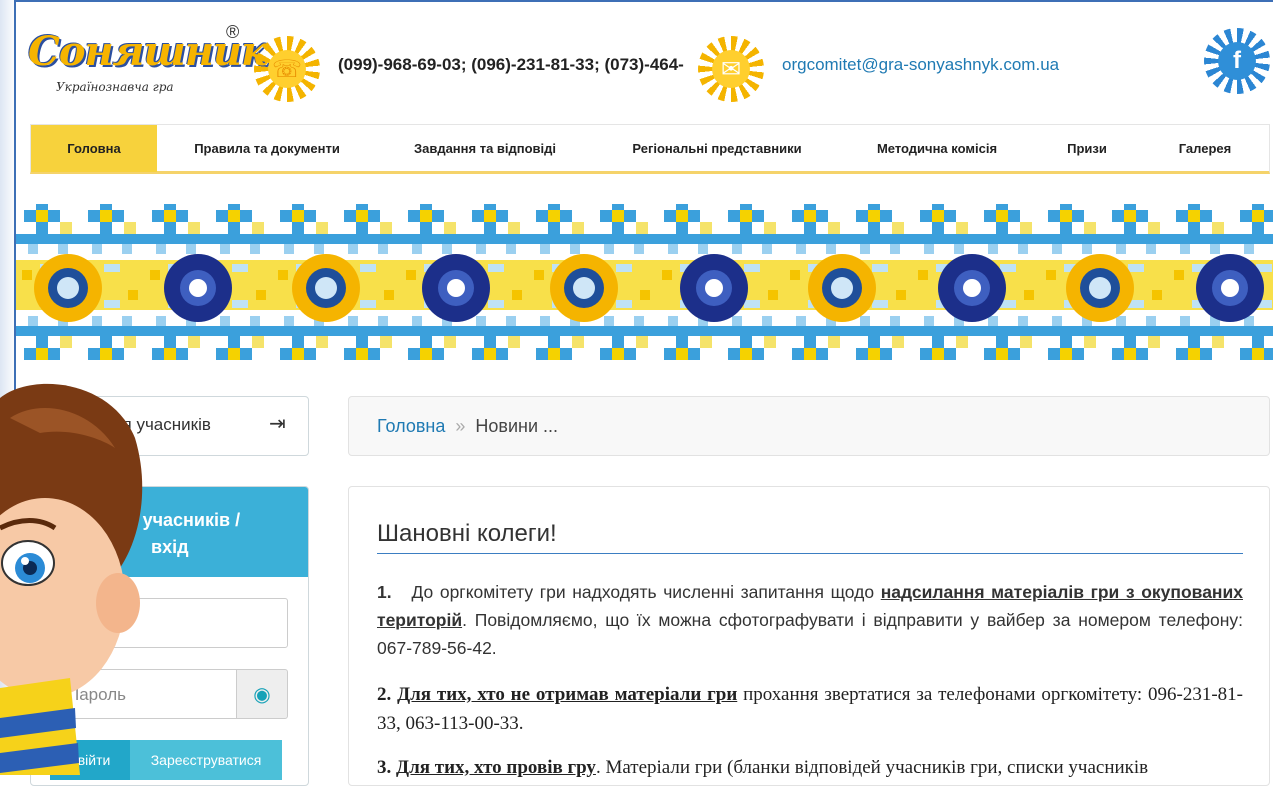 The width and height of the screenshot is (1273, 786). What do you see at coordinates (75, 576) in the screenshot?
I see `mascot-boy-image` at bounding box center [75, 576].